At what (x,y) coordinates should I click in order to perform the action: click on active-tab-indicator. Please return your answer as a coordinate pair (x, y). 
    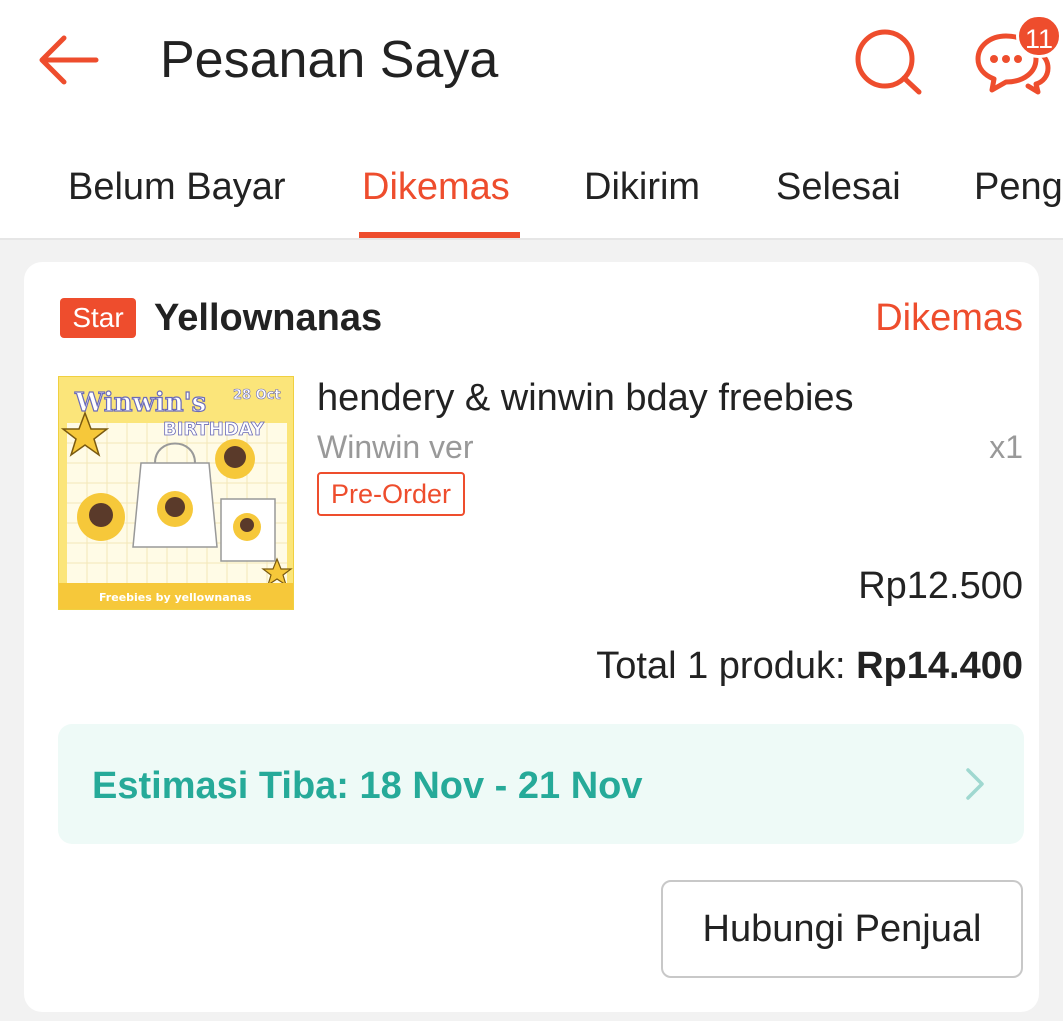
    Looking at the image, I should click on (439, 235).